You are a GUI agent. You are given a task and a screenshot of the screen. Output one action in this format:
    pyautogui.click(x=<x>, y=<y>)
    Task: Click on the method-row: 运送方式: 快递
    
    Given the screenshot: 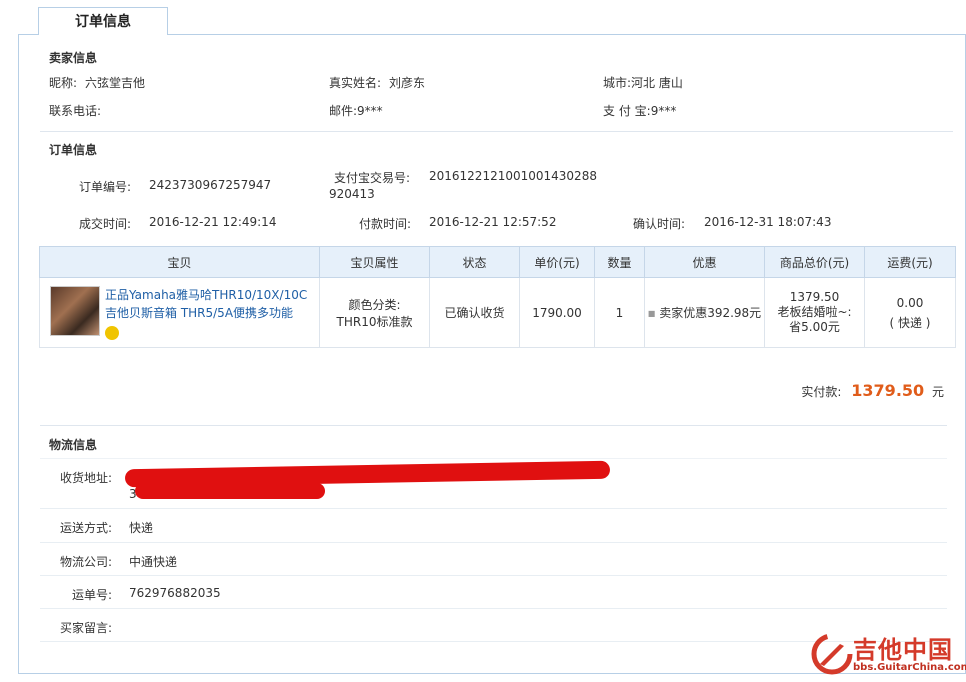 What is the action you would take?
    pyautogui.click(x=493, y=526)
    